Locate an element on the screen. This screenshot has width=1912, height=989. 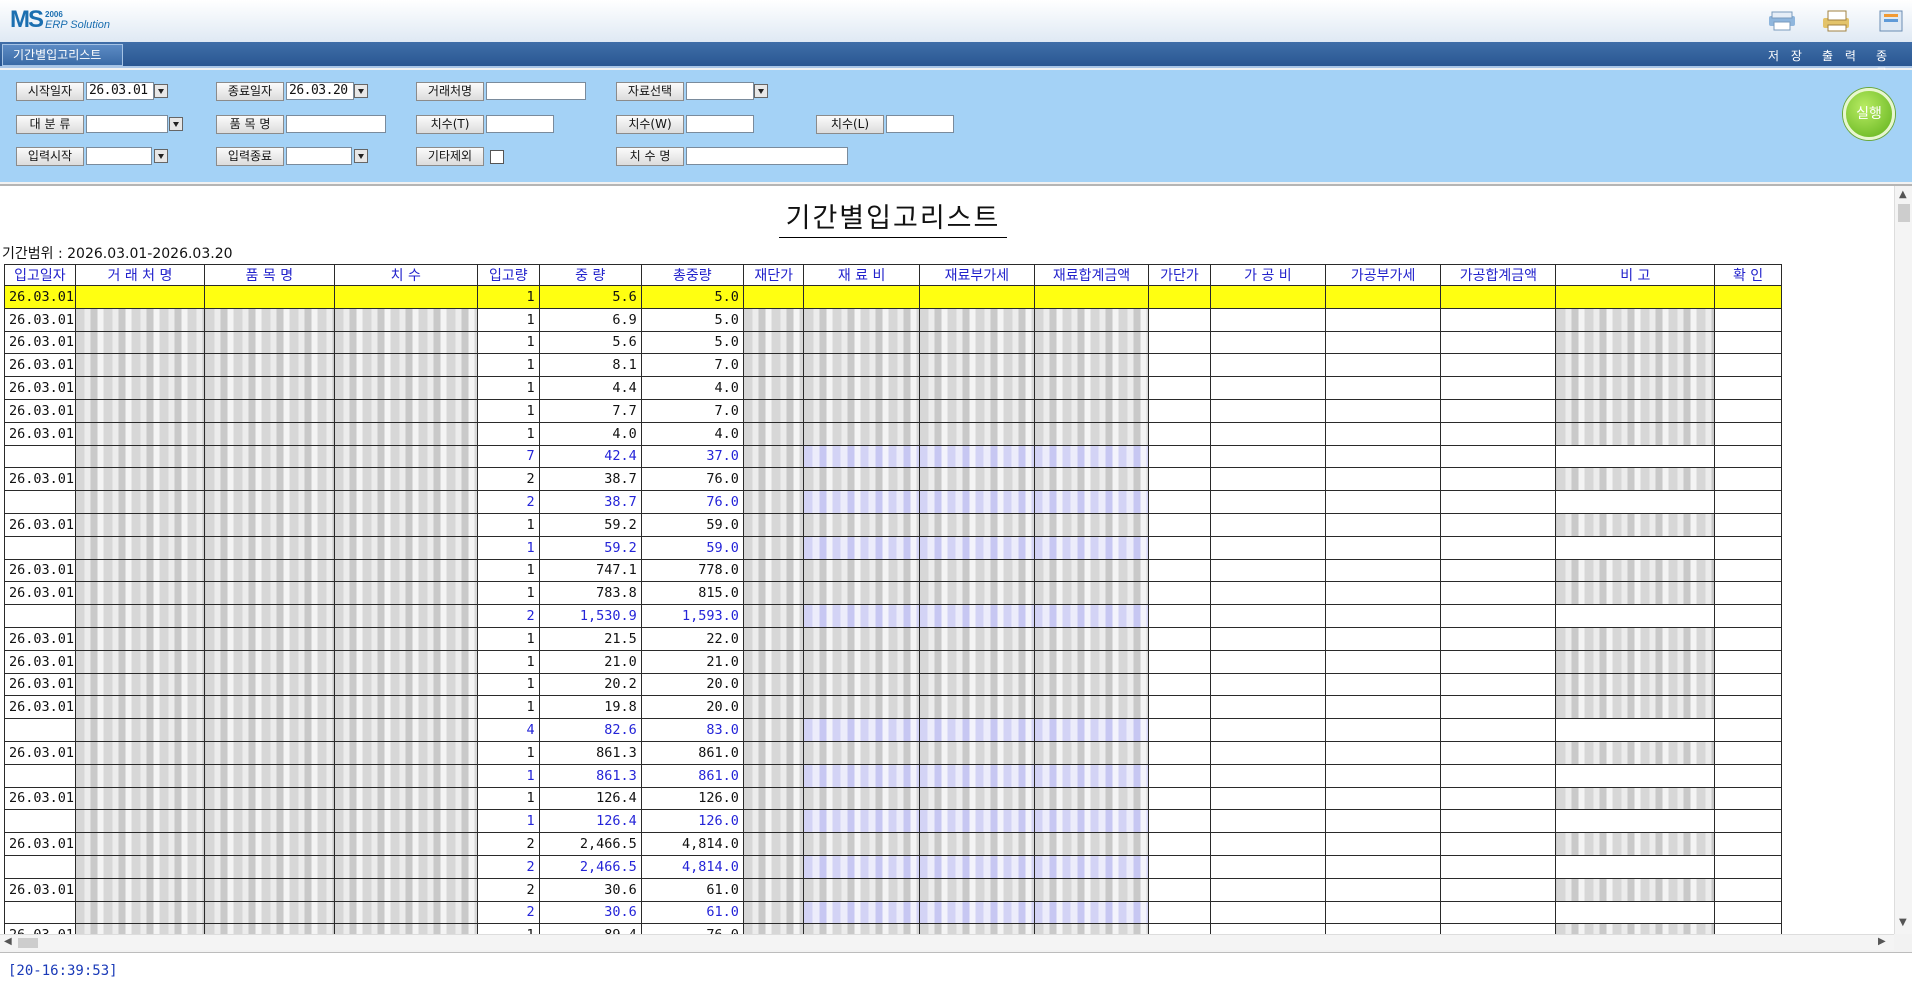
cell-quantity: 2 is located at coordinates (508, 616).